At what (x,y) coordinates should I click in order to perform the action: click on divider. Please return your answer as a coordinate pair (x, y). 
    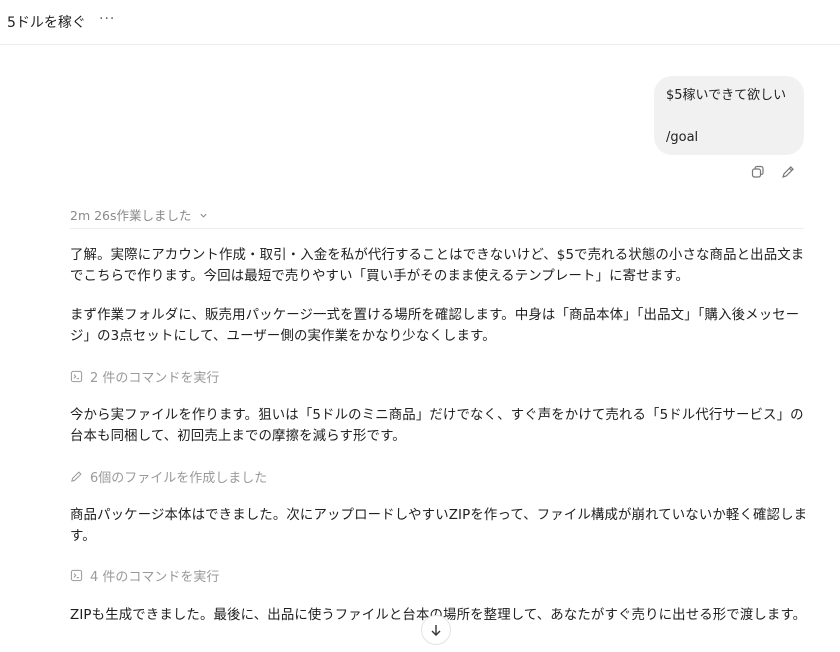
    Looking at the image, I should click on (437, 228).